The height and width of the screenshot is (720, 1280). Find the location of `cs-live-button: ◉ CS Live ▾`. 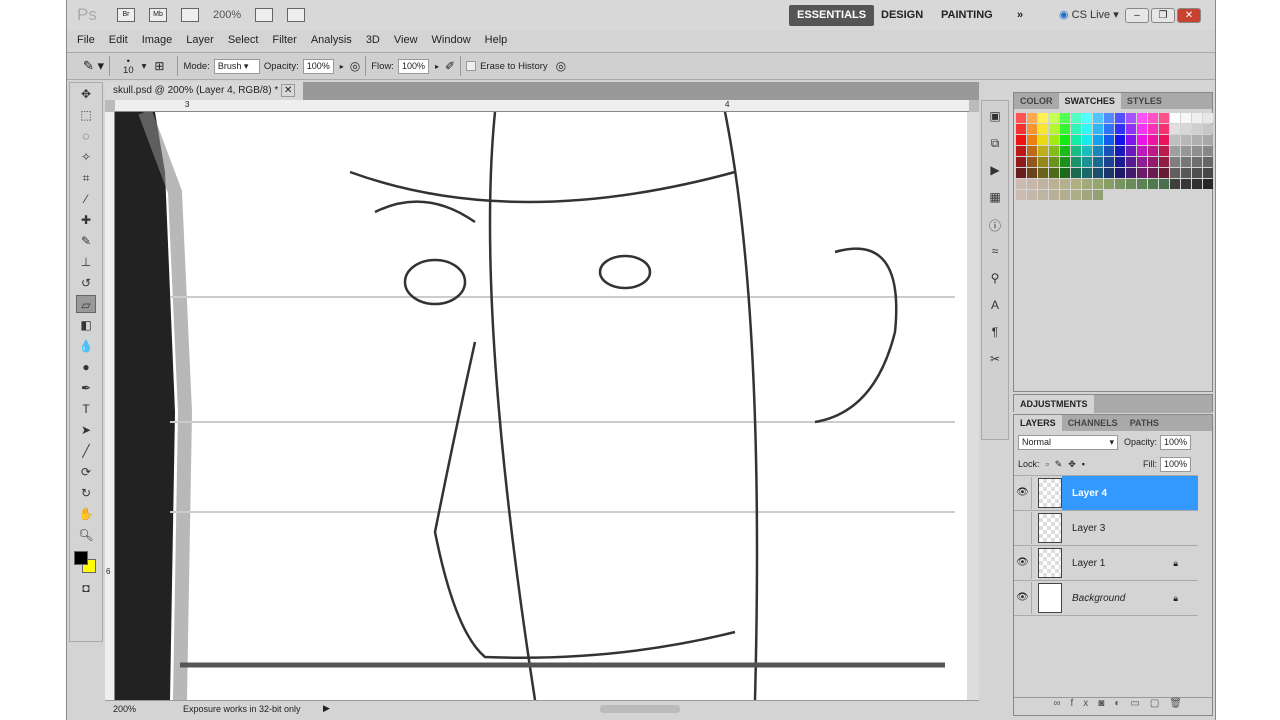

cs-live-button: ◉ CS Live ▾ is located at coordinates (1089, 15).